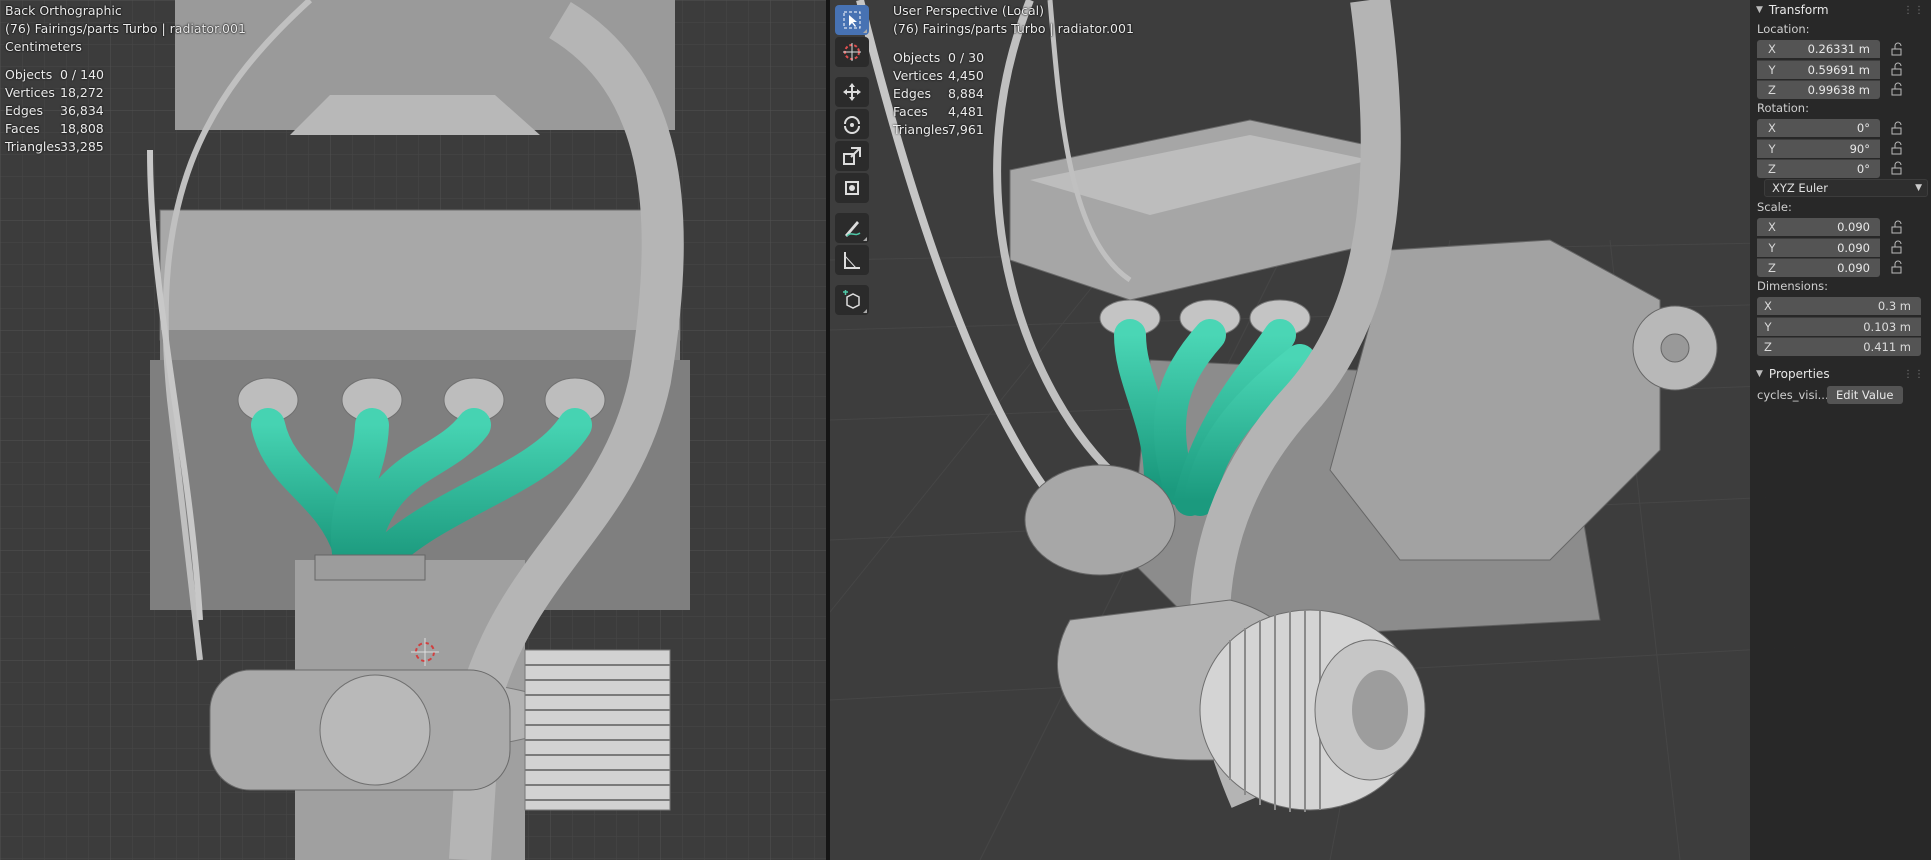 The image size is (1931, 860). Describe the element at coordinates (1818, 89) in the screenshot. I see `location-z-field: Z 0.99638 m` at that location.